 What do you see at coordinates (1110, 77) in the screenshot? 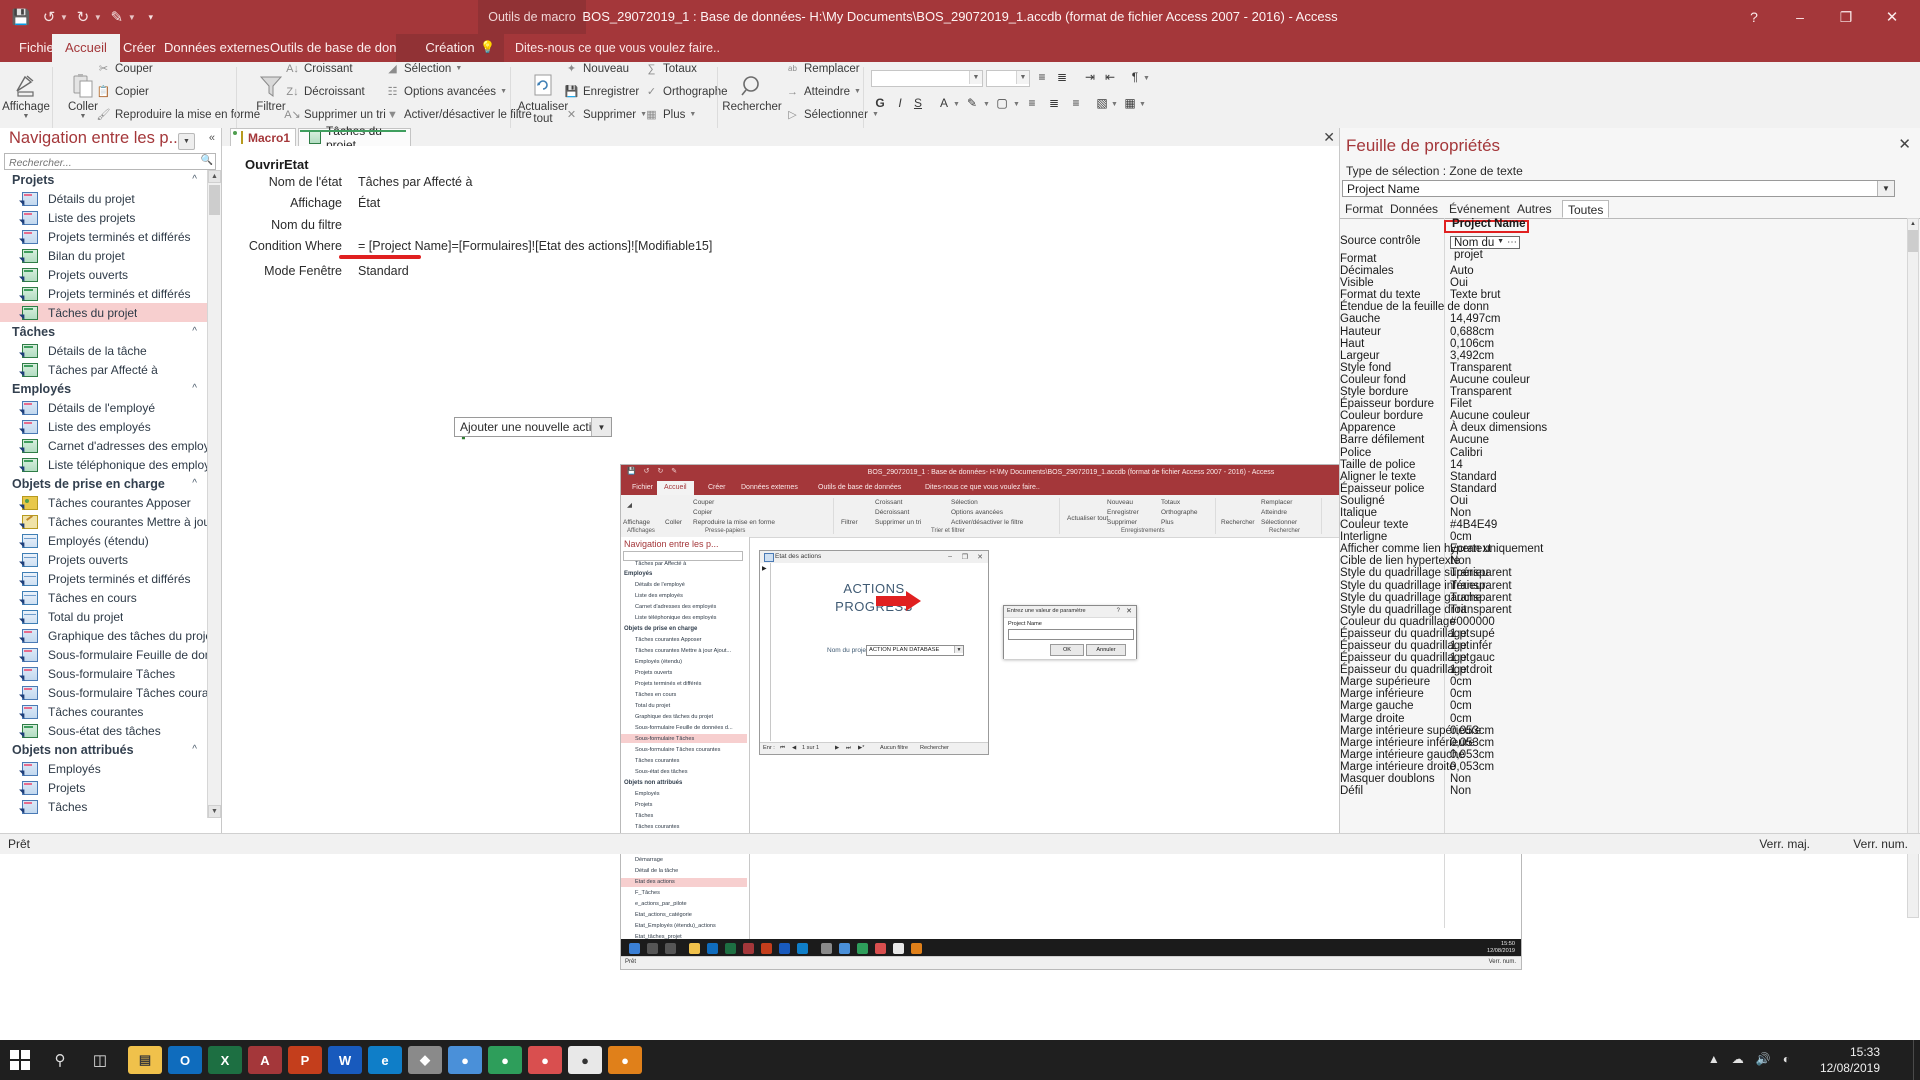
I see `decrease-indent-icon: ⇤` at bounding box center [1110, 77].